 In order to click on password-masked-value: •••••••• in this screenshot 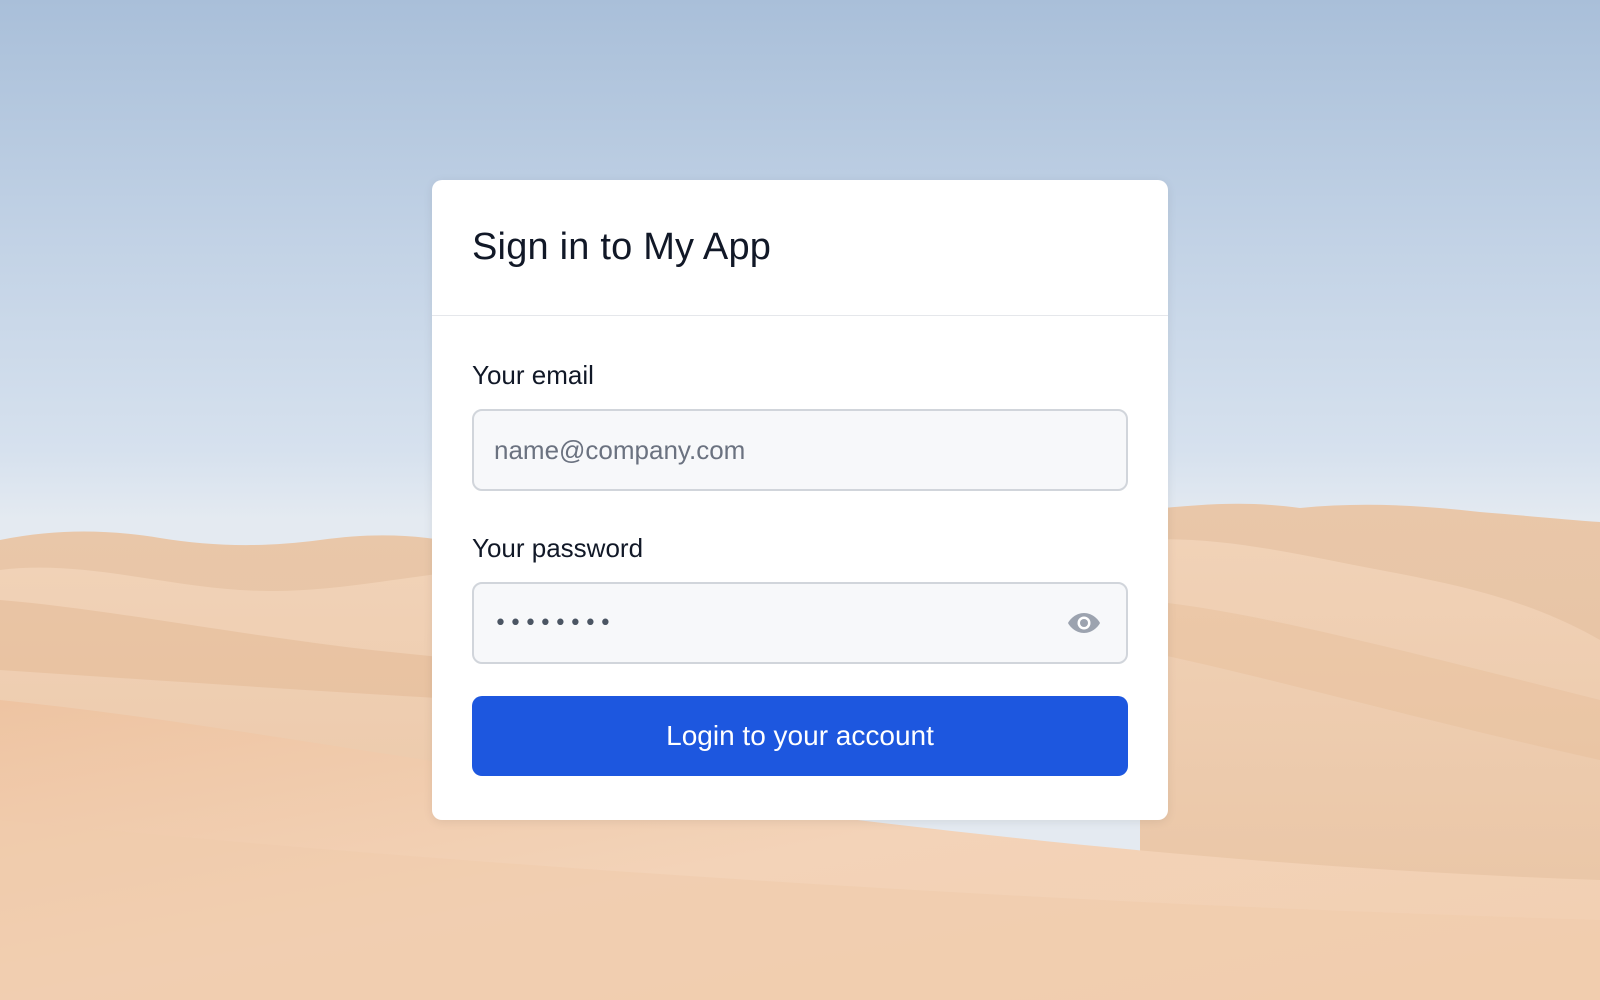, I will do `click(554, 623)`.